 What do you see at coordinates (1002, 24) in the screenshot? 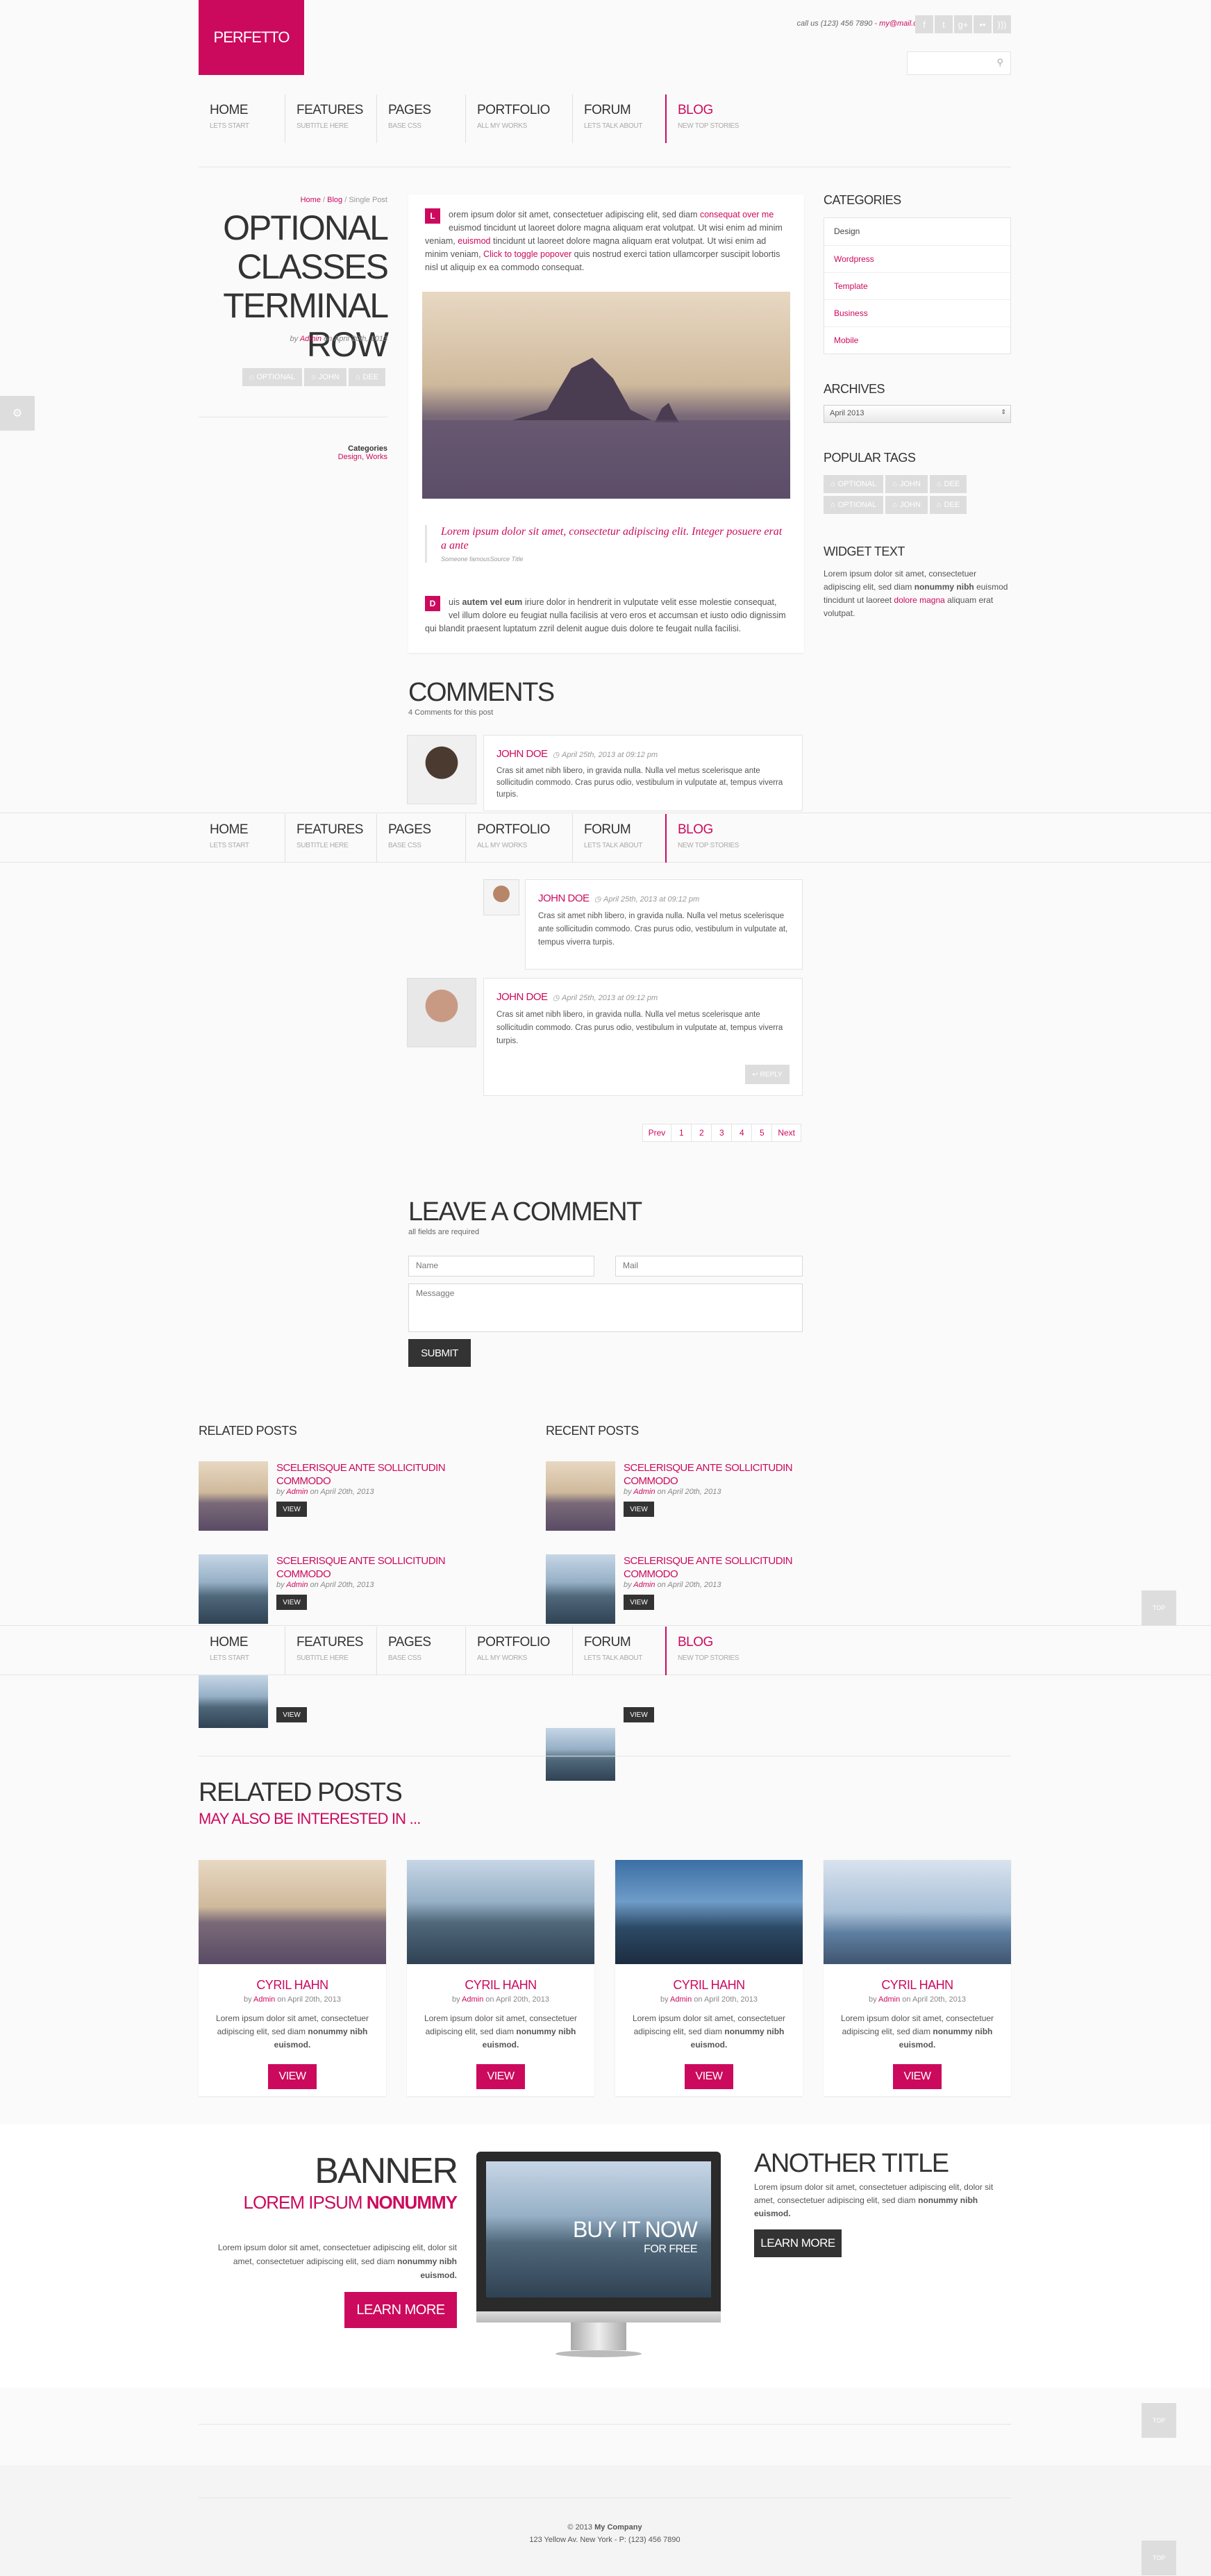
I see `rss-icon: )))` at bounding box center [1002, 24].